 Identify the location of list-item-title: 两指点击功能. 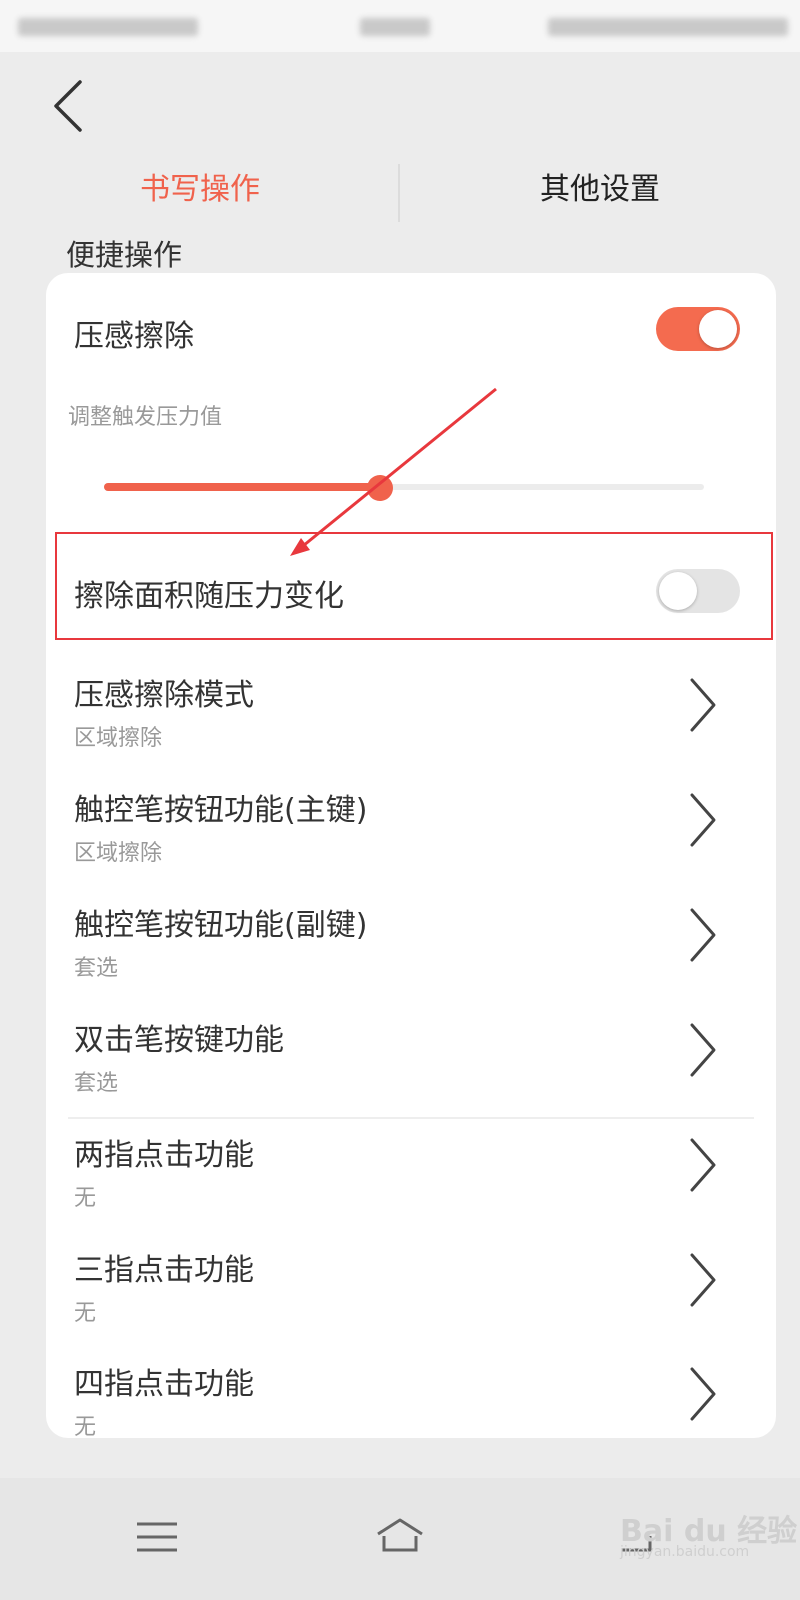
(164, 1155).